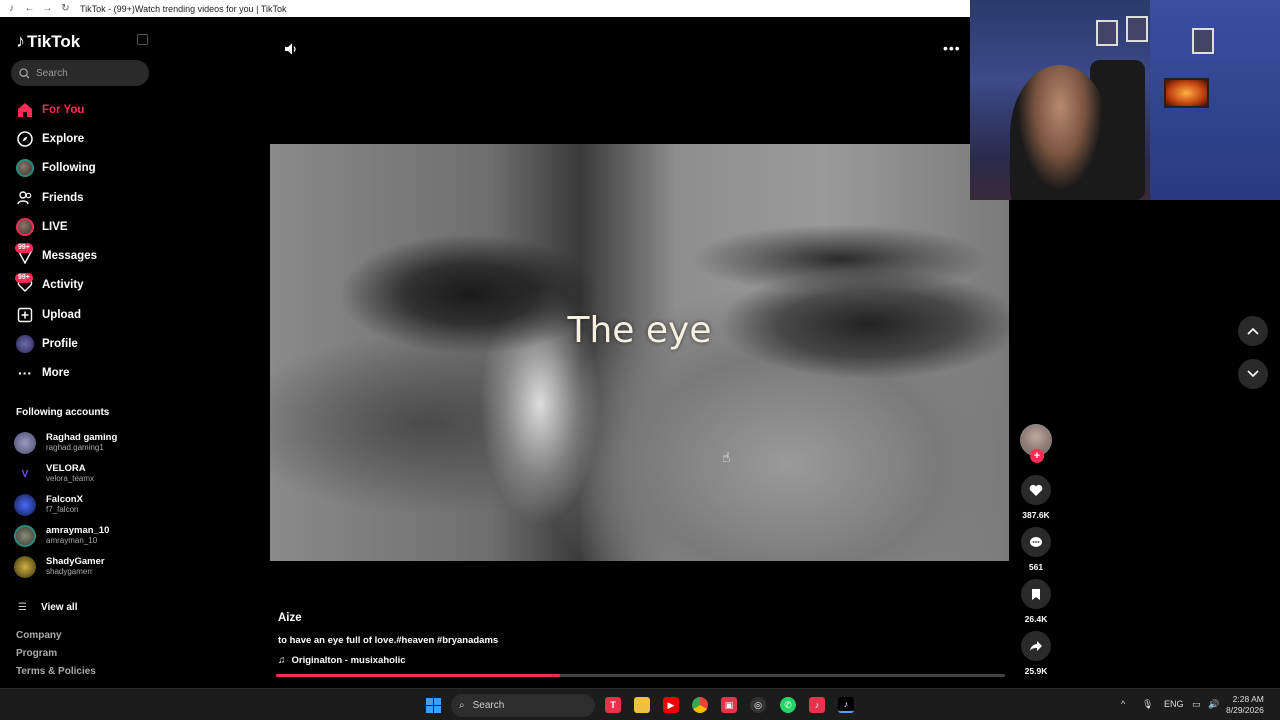  I want to click on list-icon: ☰, so click(22, 607).